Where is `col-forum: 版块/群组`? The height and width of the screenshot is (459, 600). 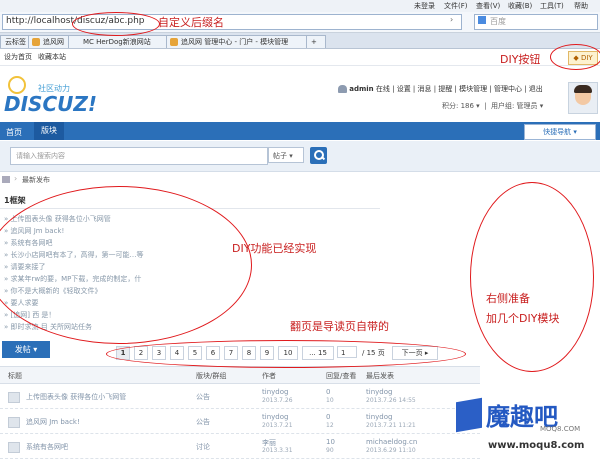
col-forum: 版块/群组 is located at coordinates (211, 376).